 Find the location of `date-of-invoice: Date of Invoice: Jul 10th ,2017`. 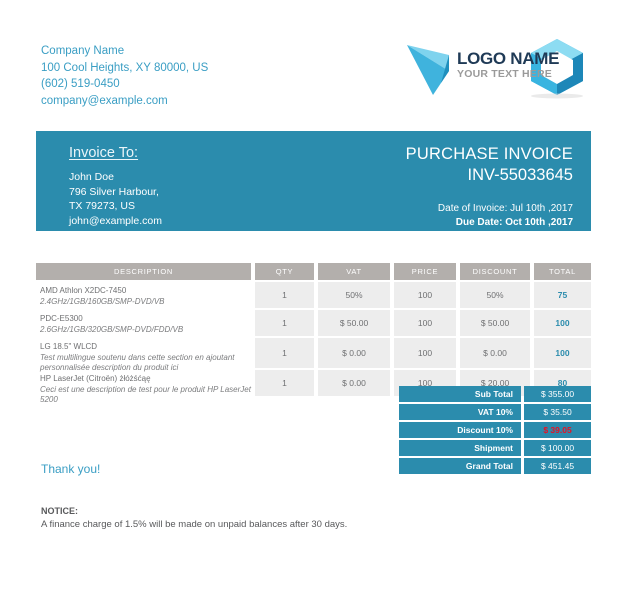

date-of-invoice: Date of Invoice: Jul 10th ,2017 is located at coordinates (505, 208).